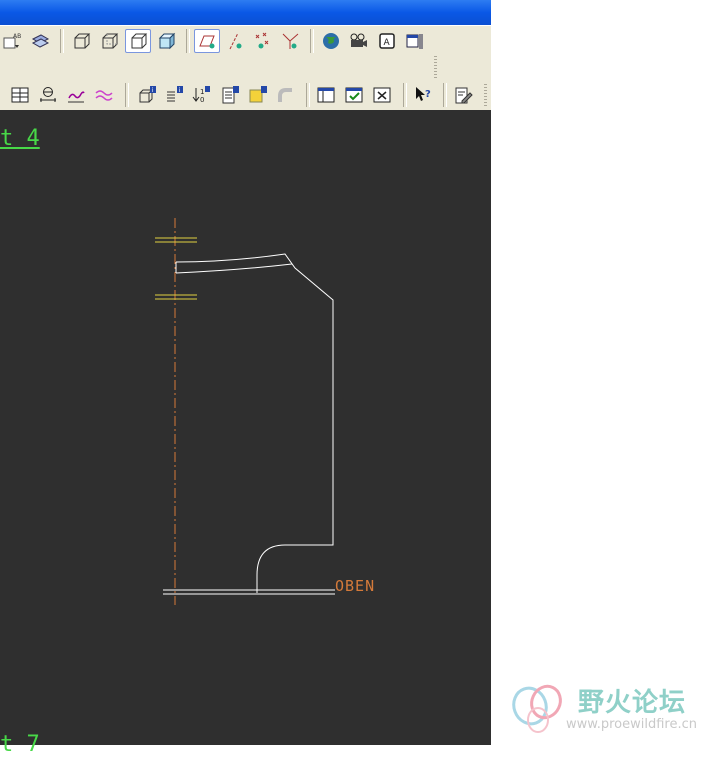 The width and height of the screenshot is (720, 757). What do you see at coordinates (235, 41) in the screenshot?
I see `datum-axis-display-icon` at bounding box center [235, 41].